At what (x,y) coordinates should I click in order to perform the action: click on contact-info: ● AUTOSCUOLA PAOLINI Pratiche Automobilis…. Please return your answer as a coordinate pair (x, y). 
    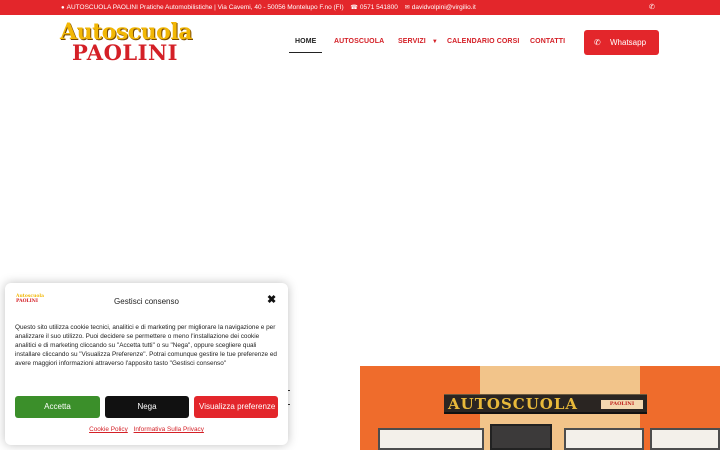
    Looking at the image, I should click on (271, 8).